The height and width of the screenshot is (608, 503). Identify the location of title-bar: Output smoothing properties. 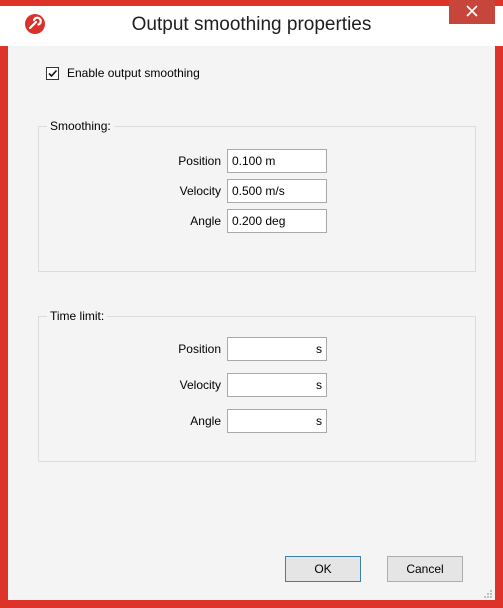
(251, 23).